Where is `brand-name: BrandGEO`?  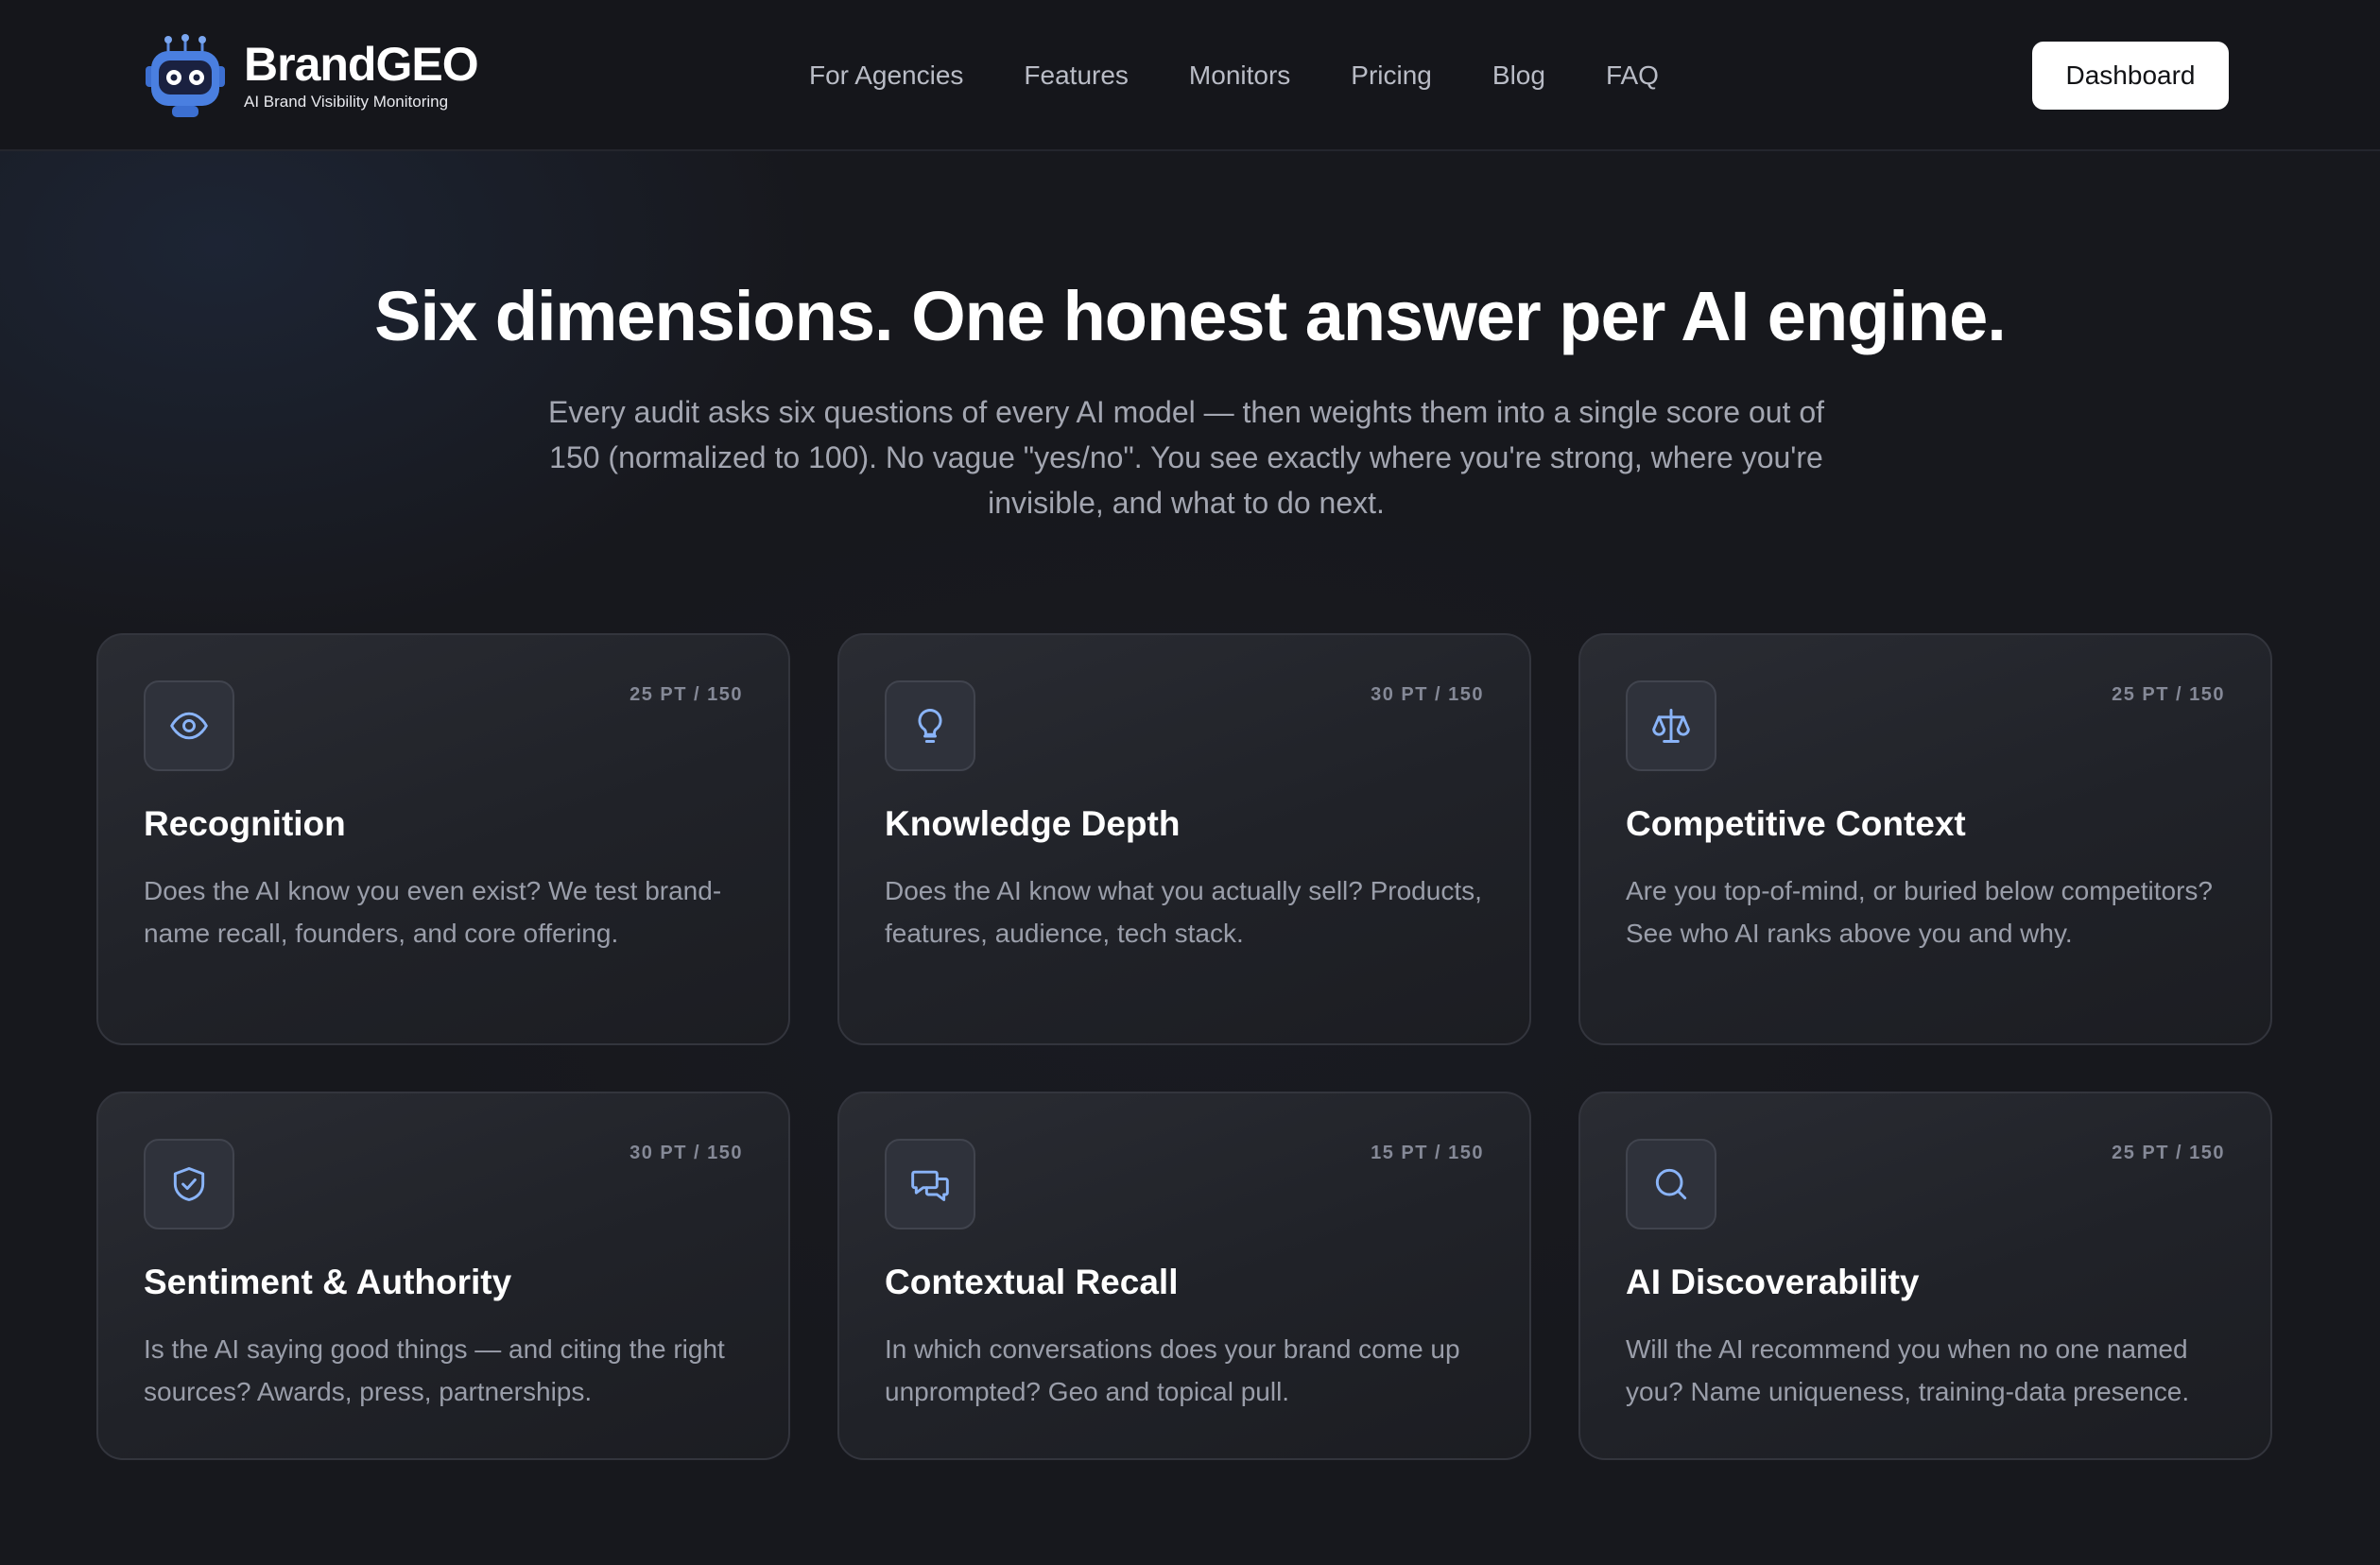 brand-name: BrandGEO is located at coordinates (361, 64).